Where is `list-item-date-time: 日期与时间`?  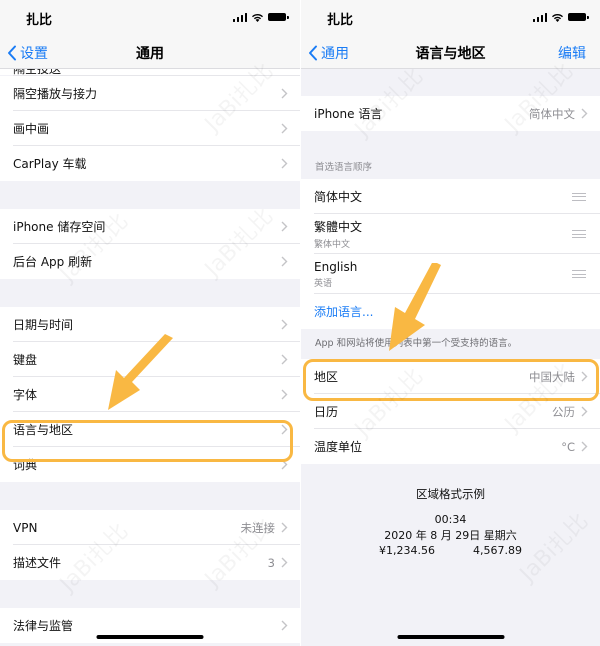 list-item-date-time: 日期与时间 is located at coordinates (150, 324).